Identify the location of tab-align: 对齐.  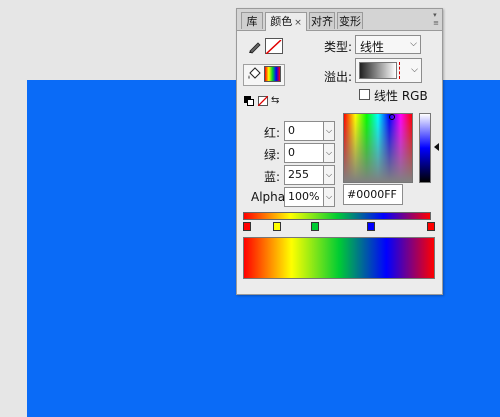
(322, 20).